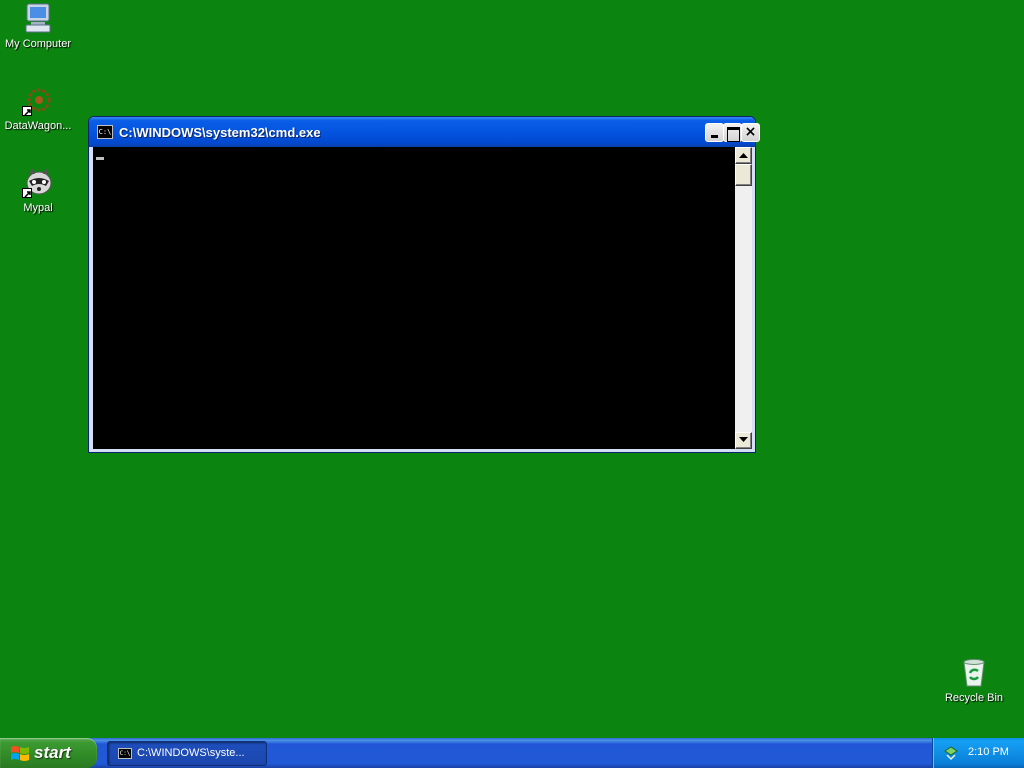  I want to click on recycle-bin-icon, so click(974, 672).